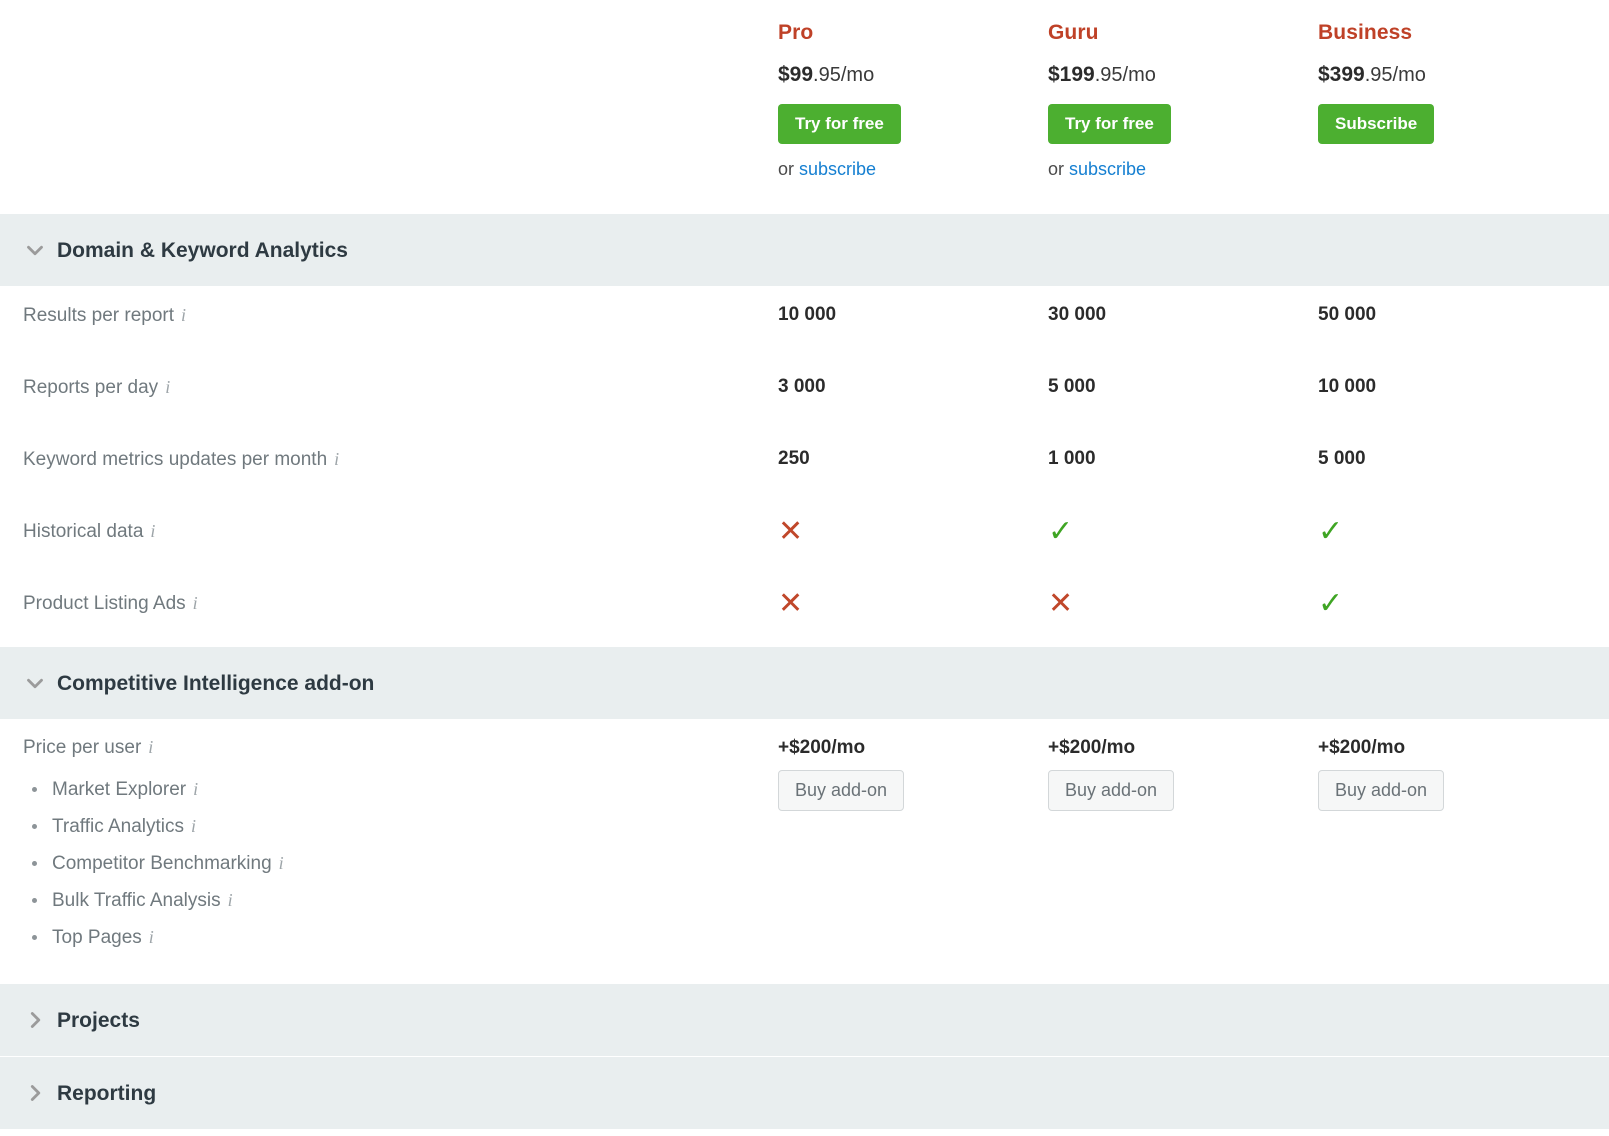 The width and height of the screenshot is (1609, 1136). Describe the element at coordinates (844, 75) in the screenshot. I see `plan-price-cents-pro: .95/mo` at that location.